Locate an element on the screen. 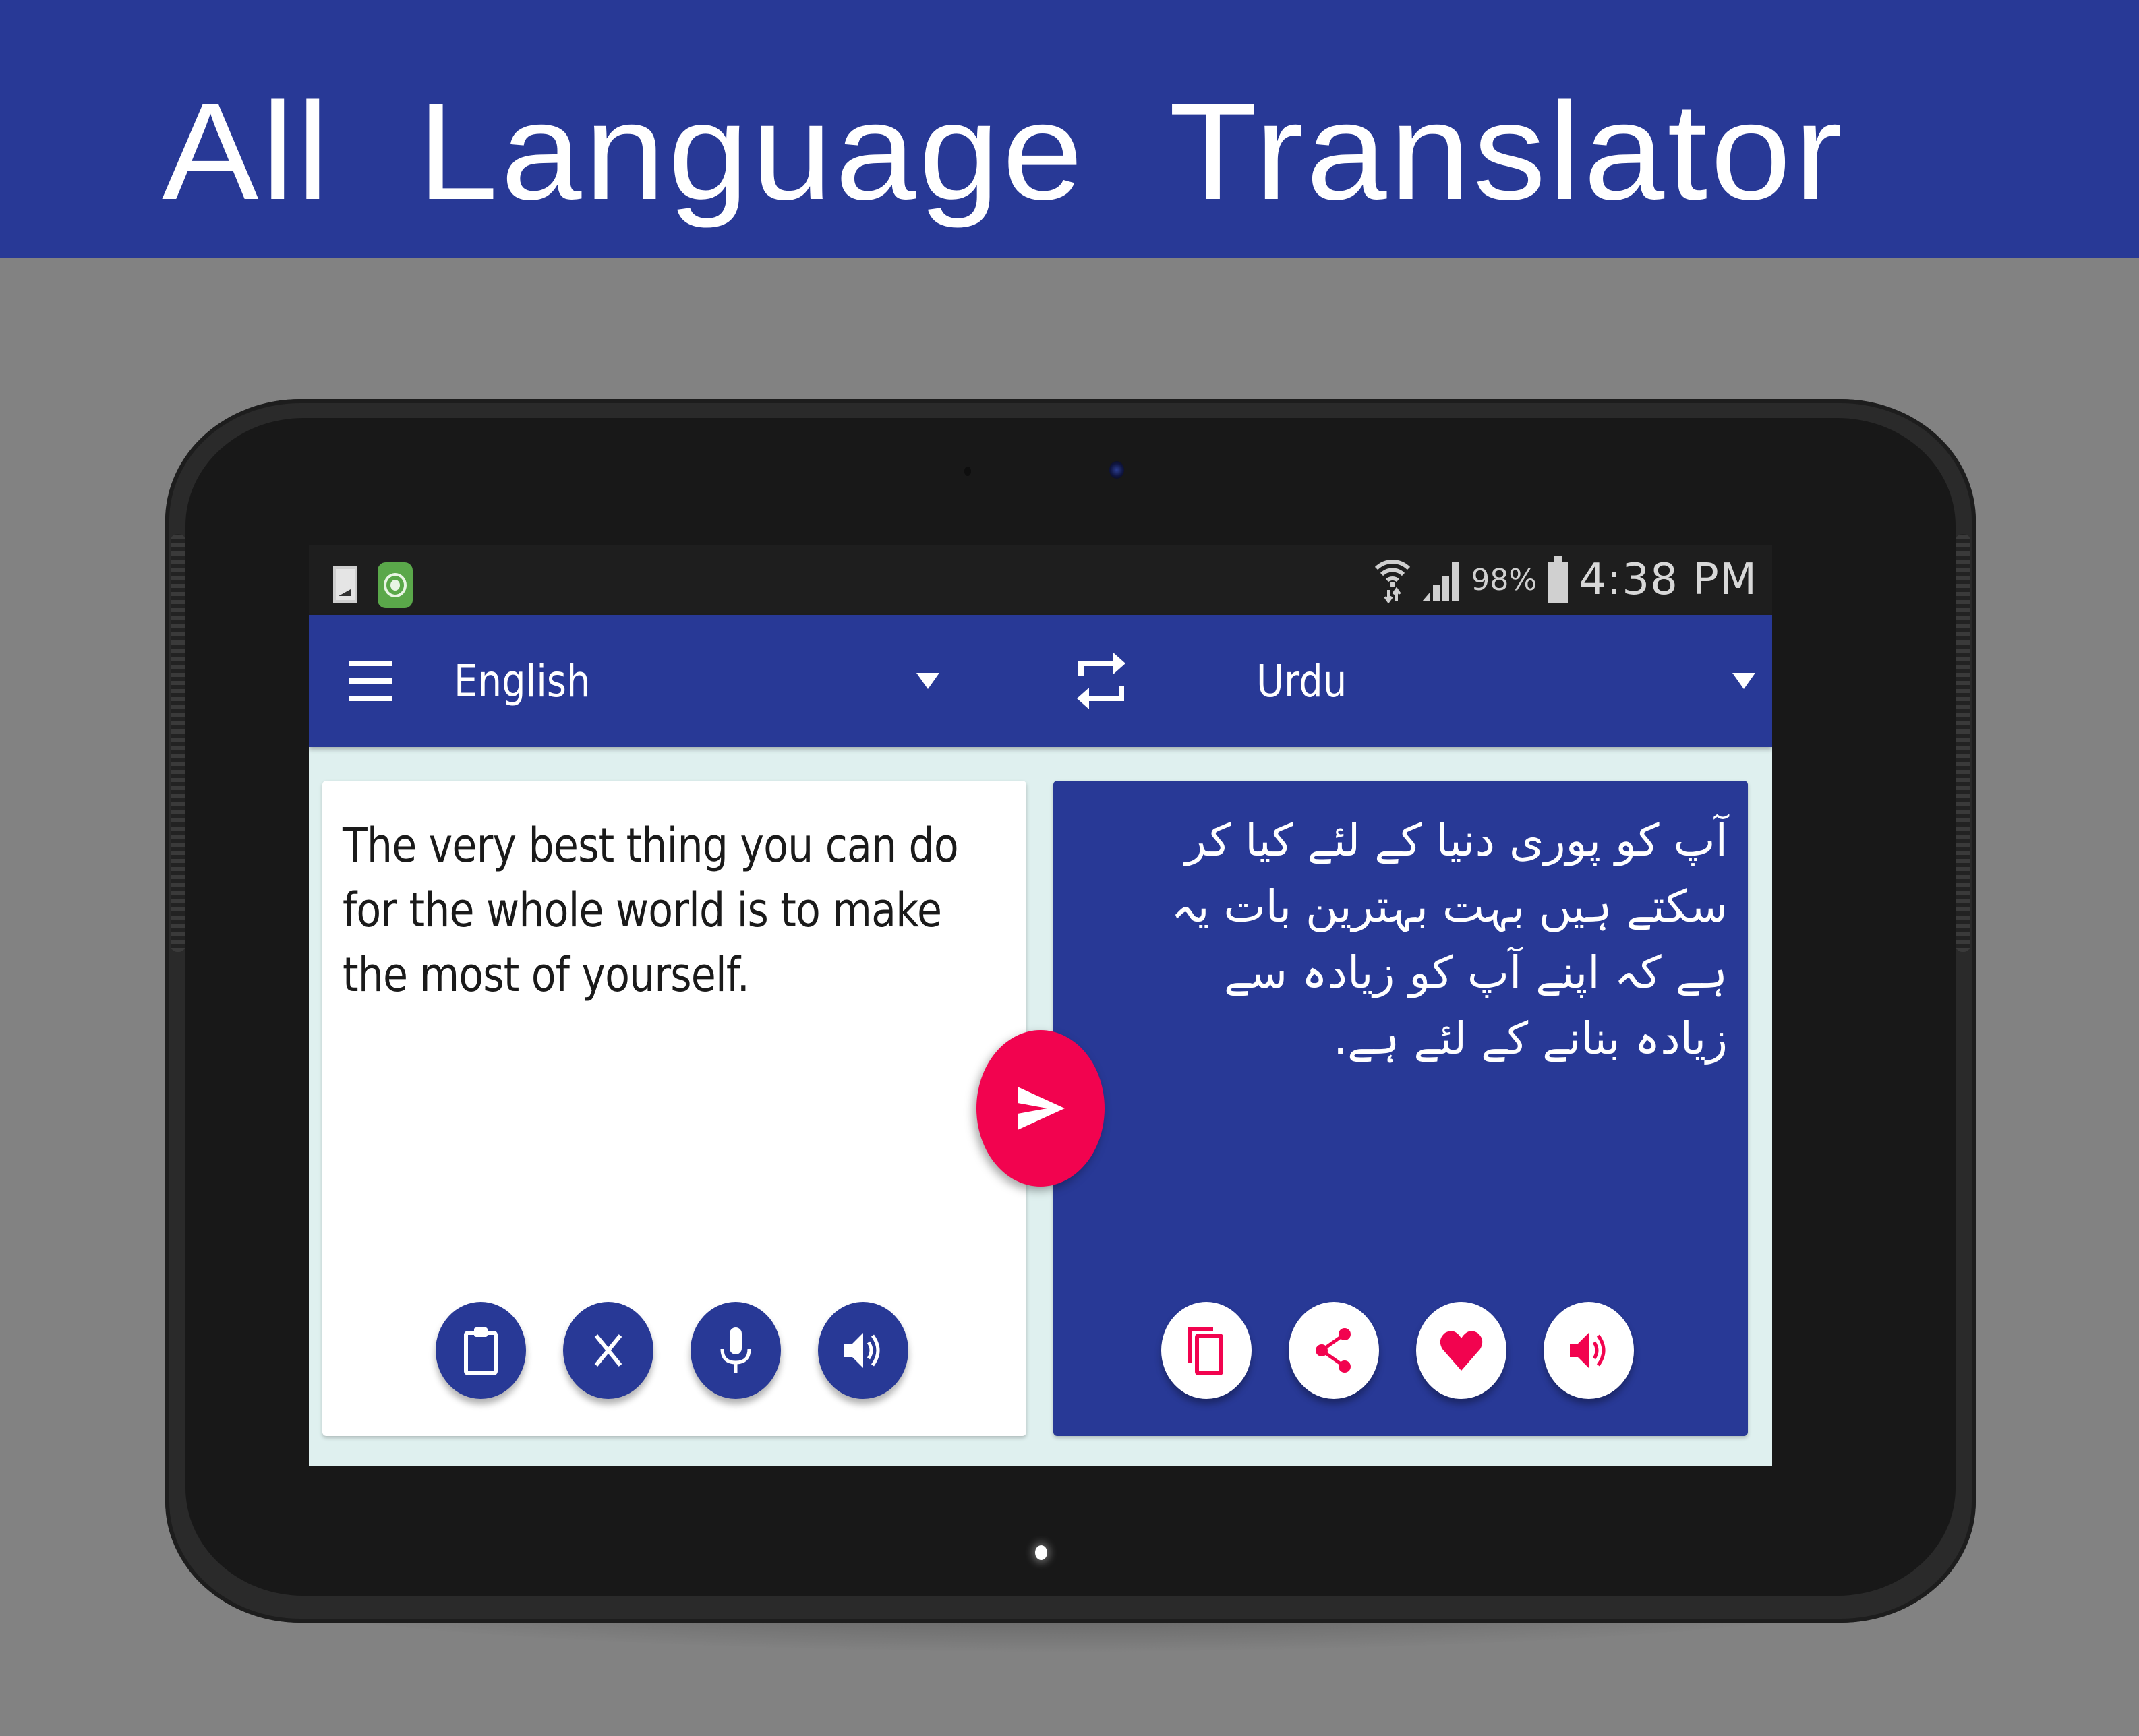 Image resolution: width=2139 pixels, height=1736 pixels. source-actions is located at coordinates (672, 1350).